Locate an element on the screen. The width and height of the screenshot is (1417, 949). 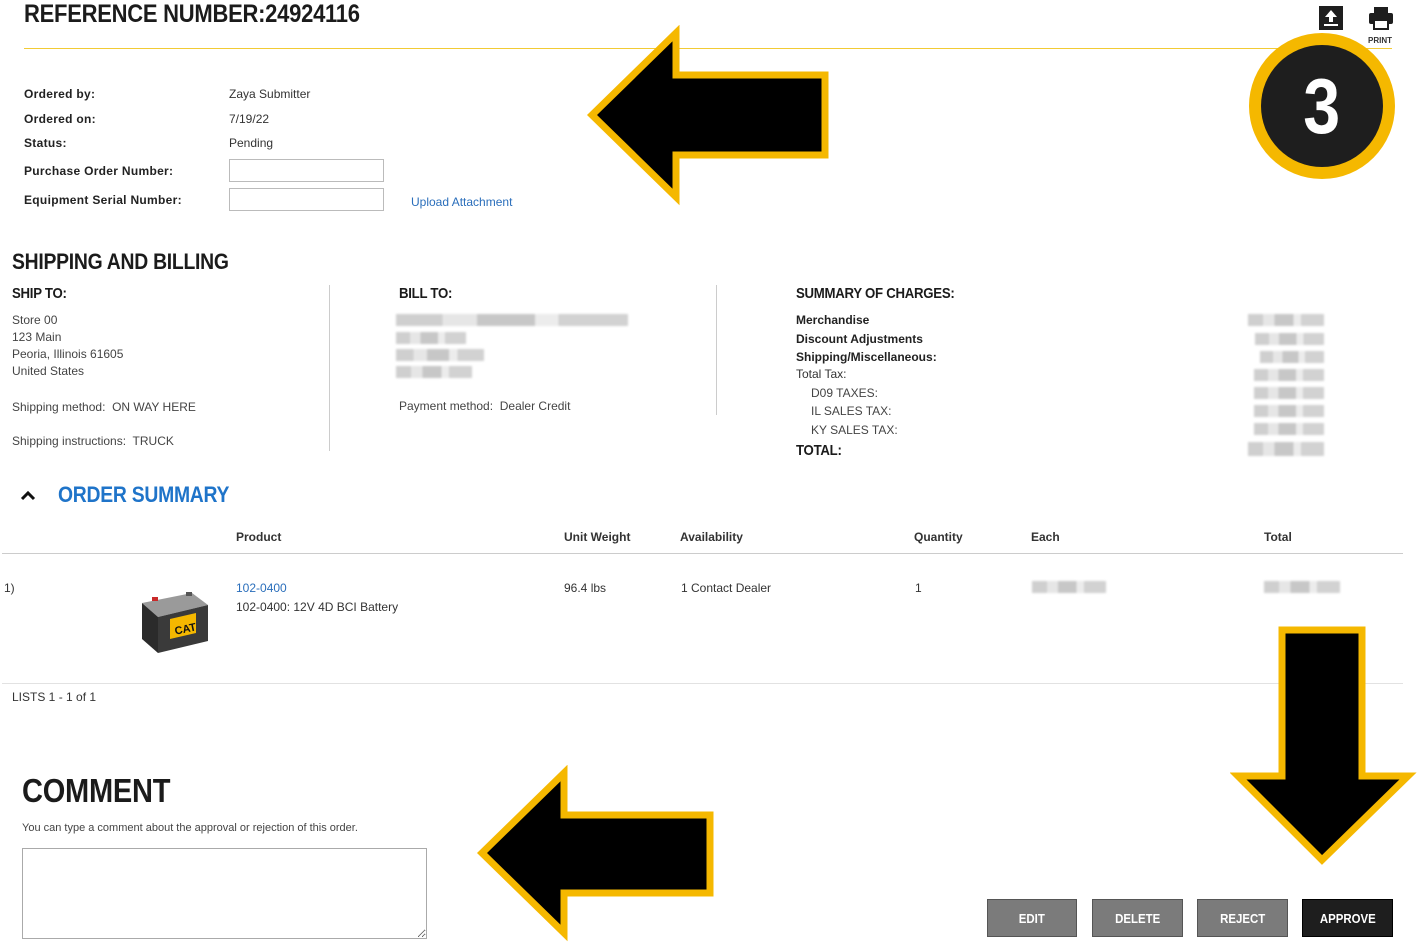
delete-button-label: DELETE is located at coordinates (1137, 918).